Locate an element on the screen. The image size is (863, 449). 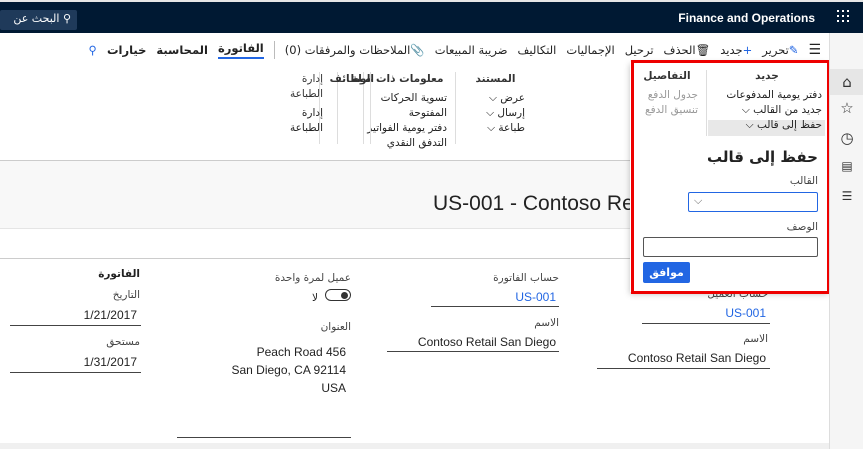
template-dropdown: ⌵ is located at coordinates (753, 202).